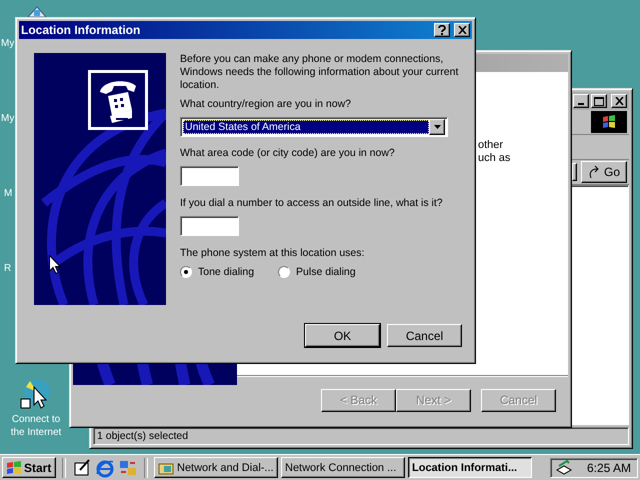  I want to click on window-title: Location Information, so click(81, 30).